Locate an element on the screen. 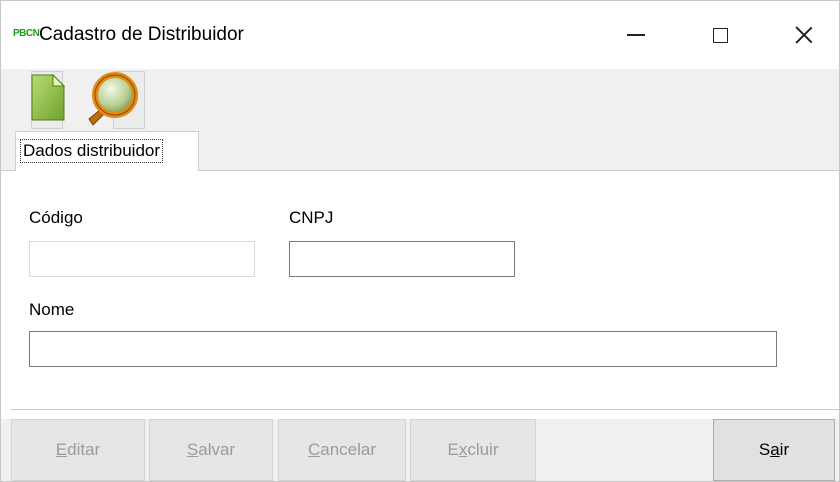 The width and height of the screenshot is (840, 482). sair-label: ir is located at coordinates (784, 449).